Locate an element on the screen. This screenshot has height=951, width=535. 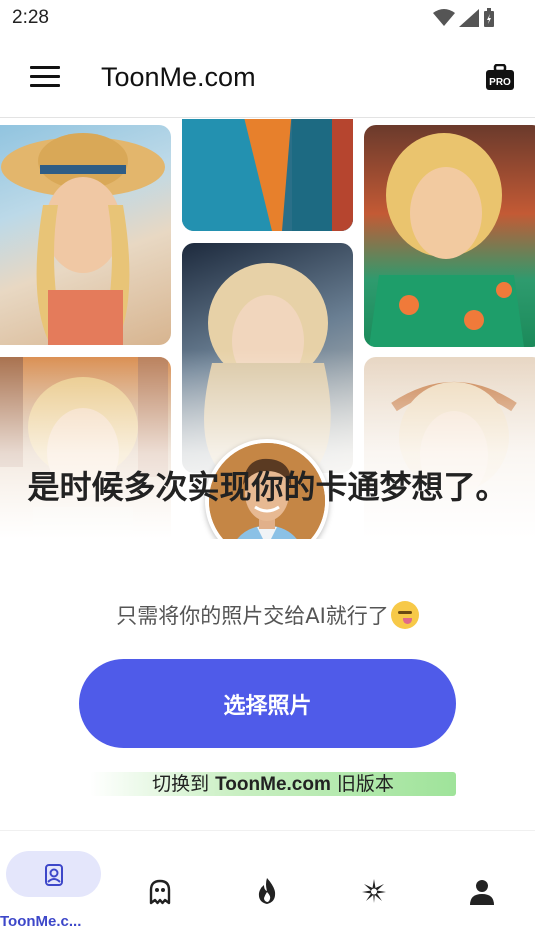
fire-icon is located at coordinates (267, 891).